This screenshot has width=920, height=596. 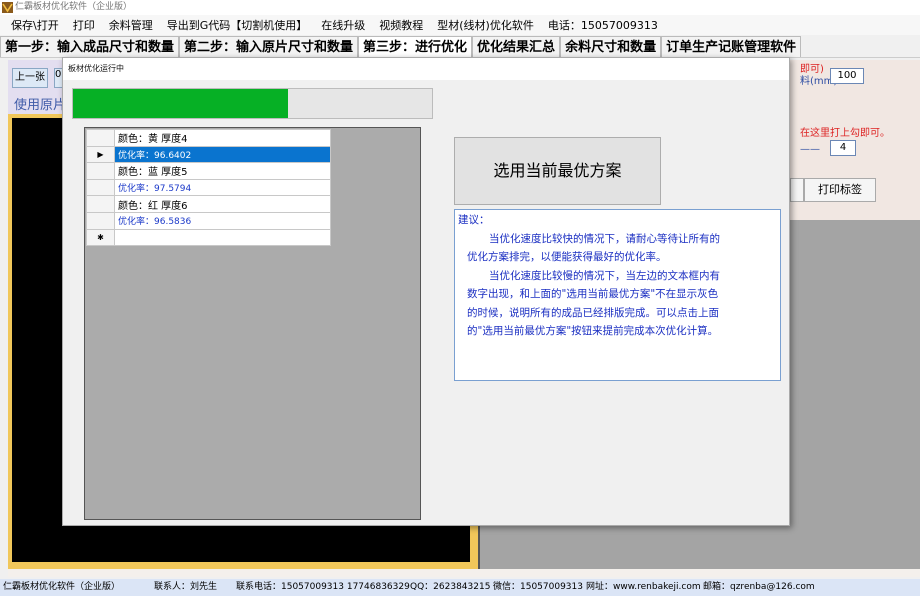 I want to click on app-logo-icon, so click(x=7, y=7).